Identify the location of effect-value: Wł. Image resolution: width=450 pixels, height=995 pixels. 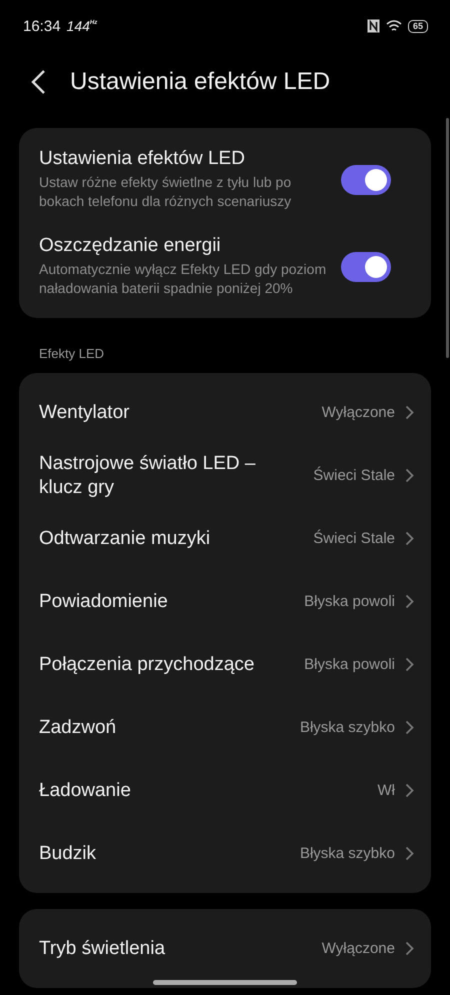
(386, 790).